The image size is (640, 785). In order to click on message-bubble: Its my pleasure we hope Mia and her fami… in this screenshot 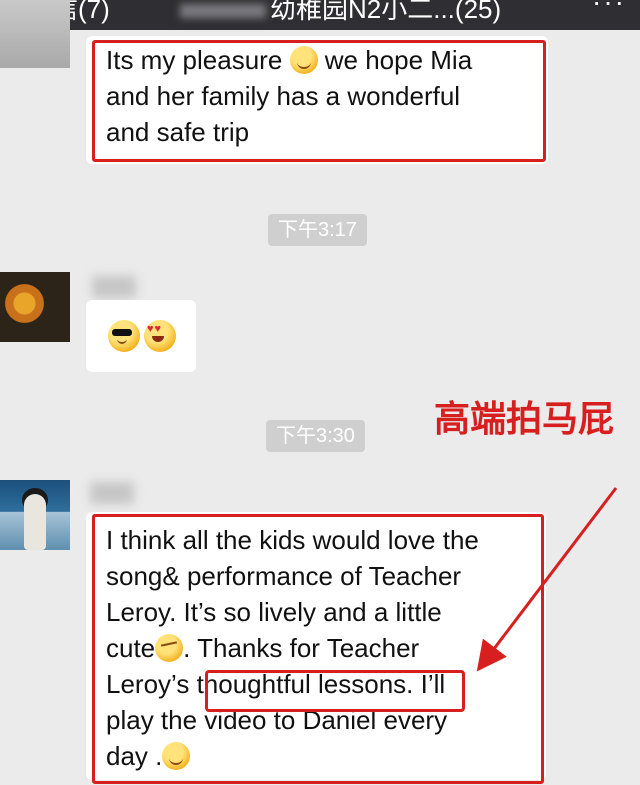, I will do `click(317, 100)`.